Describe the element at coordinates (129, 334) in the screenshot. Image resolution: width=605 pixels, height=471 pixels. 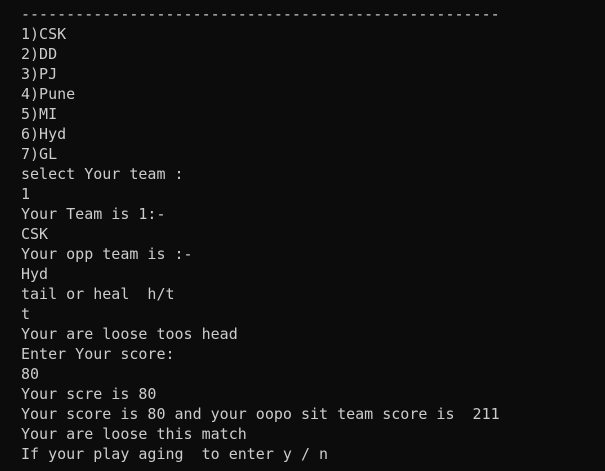
I see `toss-result: Your are loose toos head` at that location.